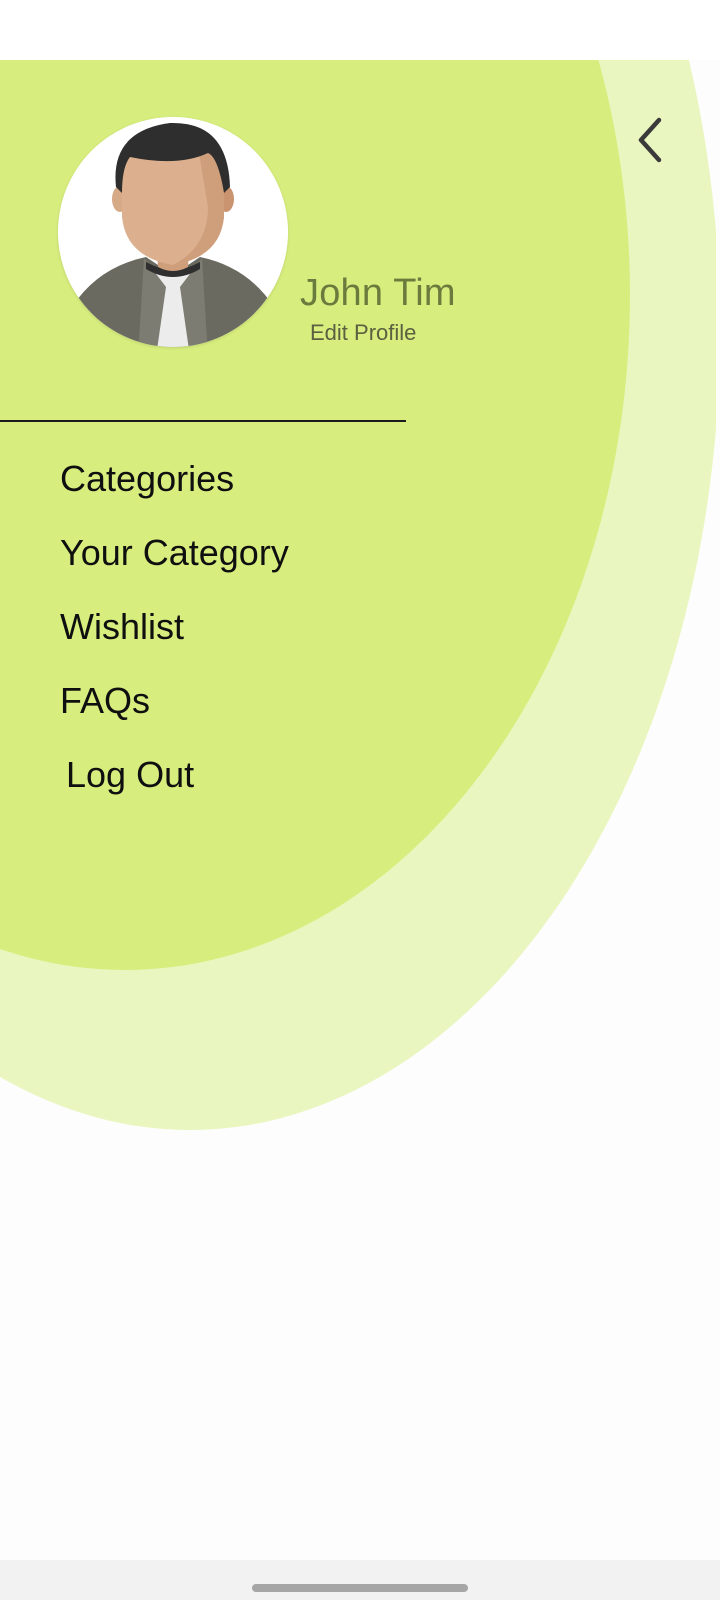 The width and height of the screenshot is (720, 1600). What do you see at coordinates (203, 421) in the screenshot?
I see `profile-divider` at bounding box center [203, 421].